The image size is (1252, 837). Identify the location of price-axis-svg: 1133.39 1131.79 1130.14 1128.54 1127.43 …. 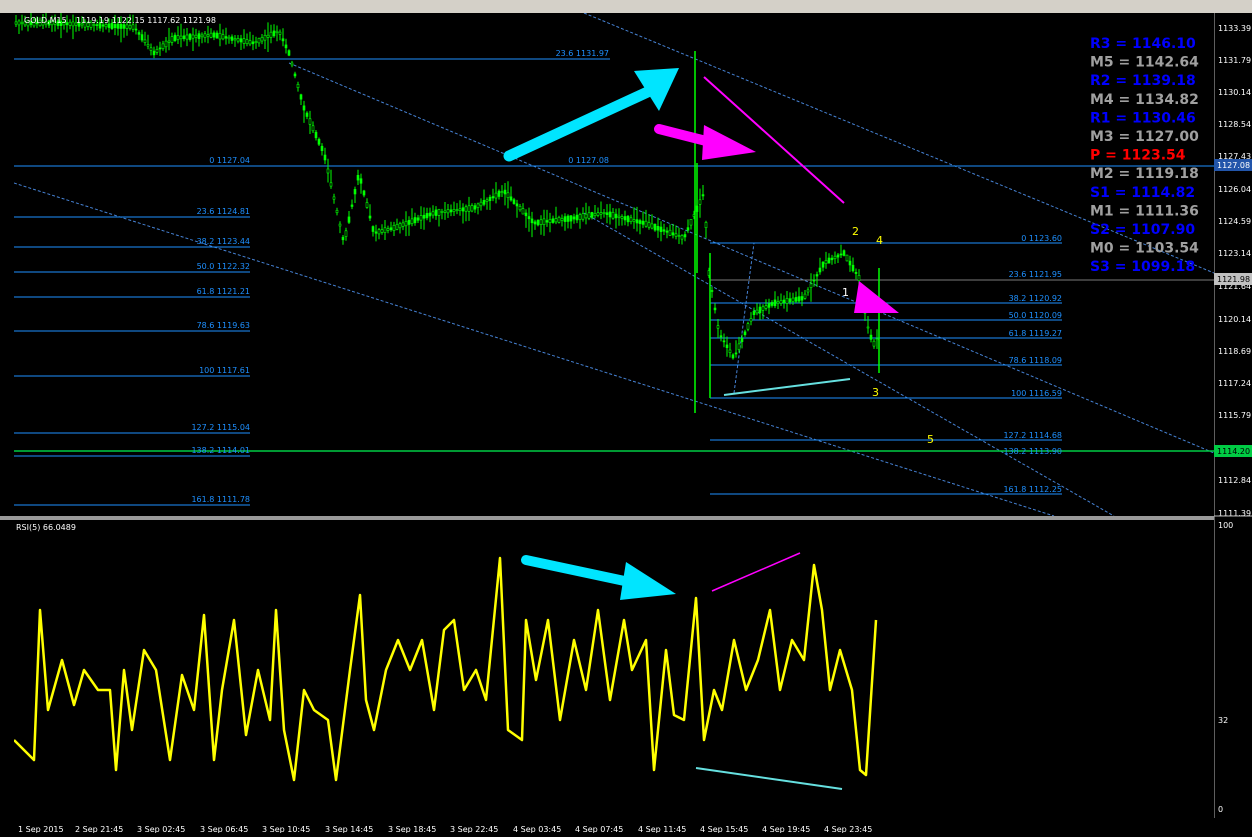
(1232, 415).